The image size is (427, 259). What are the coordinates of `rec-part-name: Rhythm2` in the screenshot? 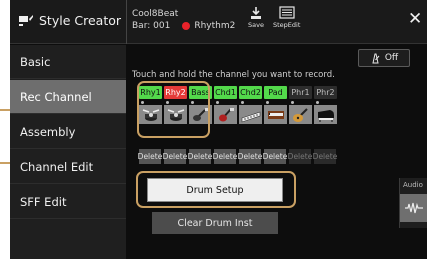 It's located at (215, 26).